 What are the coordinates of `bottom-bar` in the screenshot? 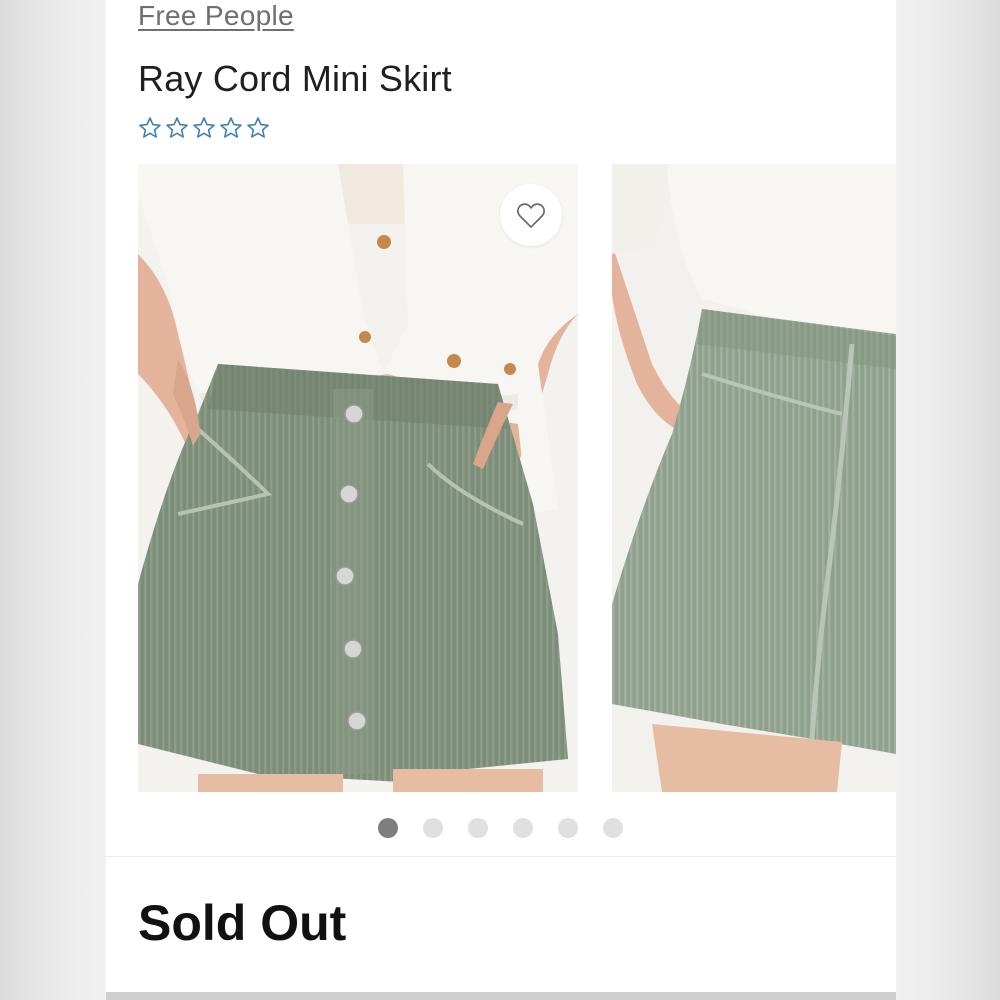 It's located at (501, 996).